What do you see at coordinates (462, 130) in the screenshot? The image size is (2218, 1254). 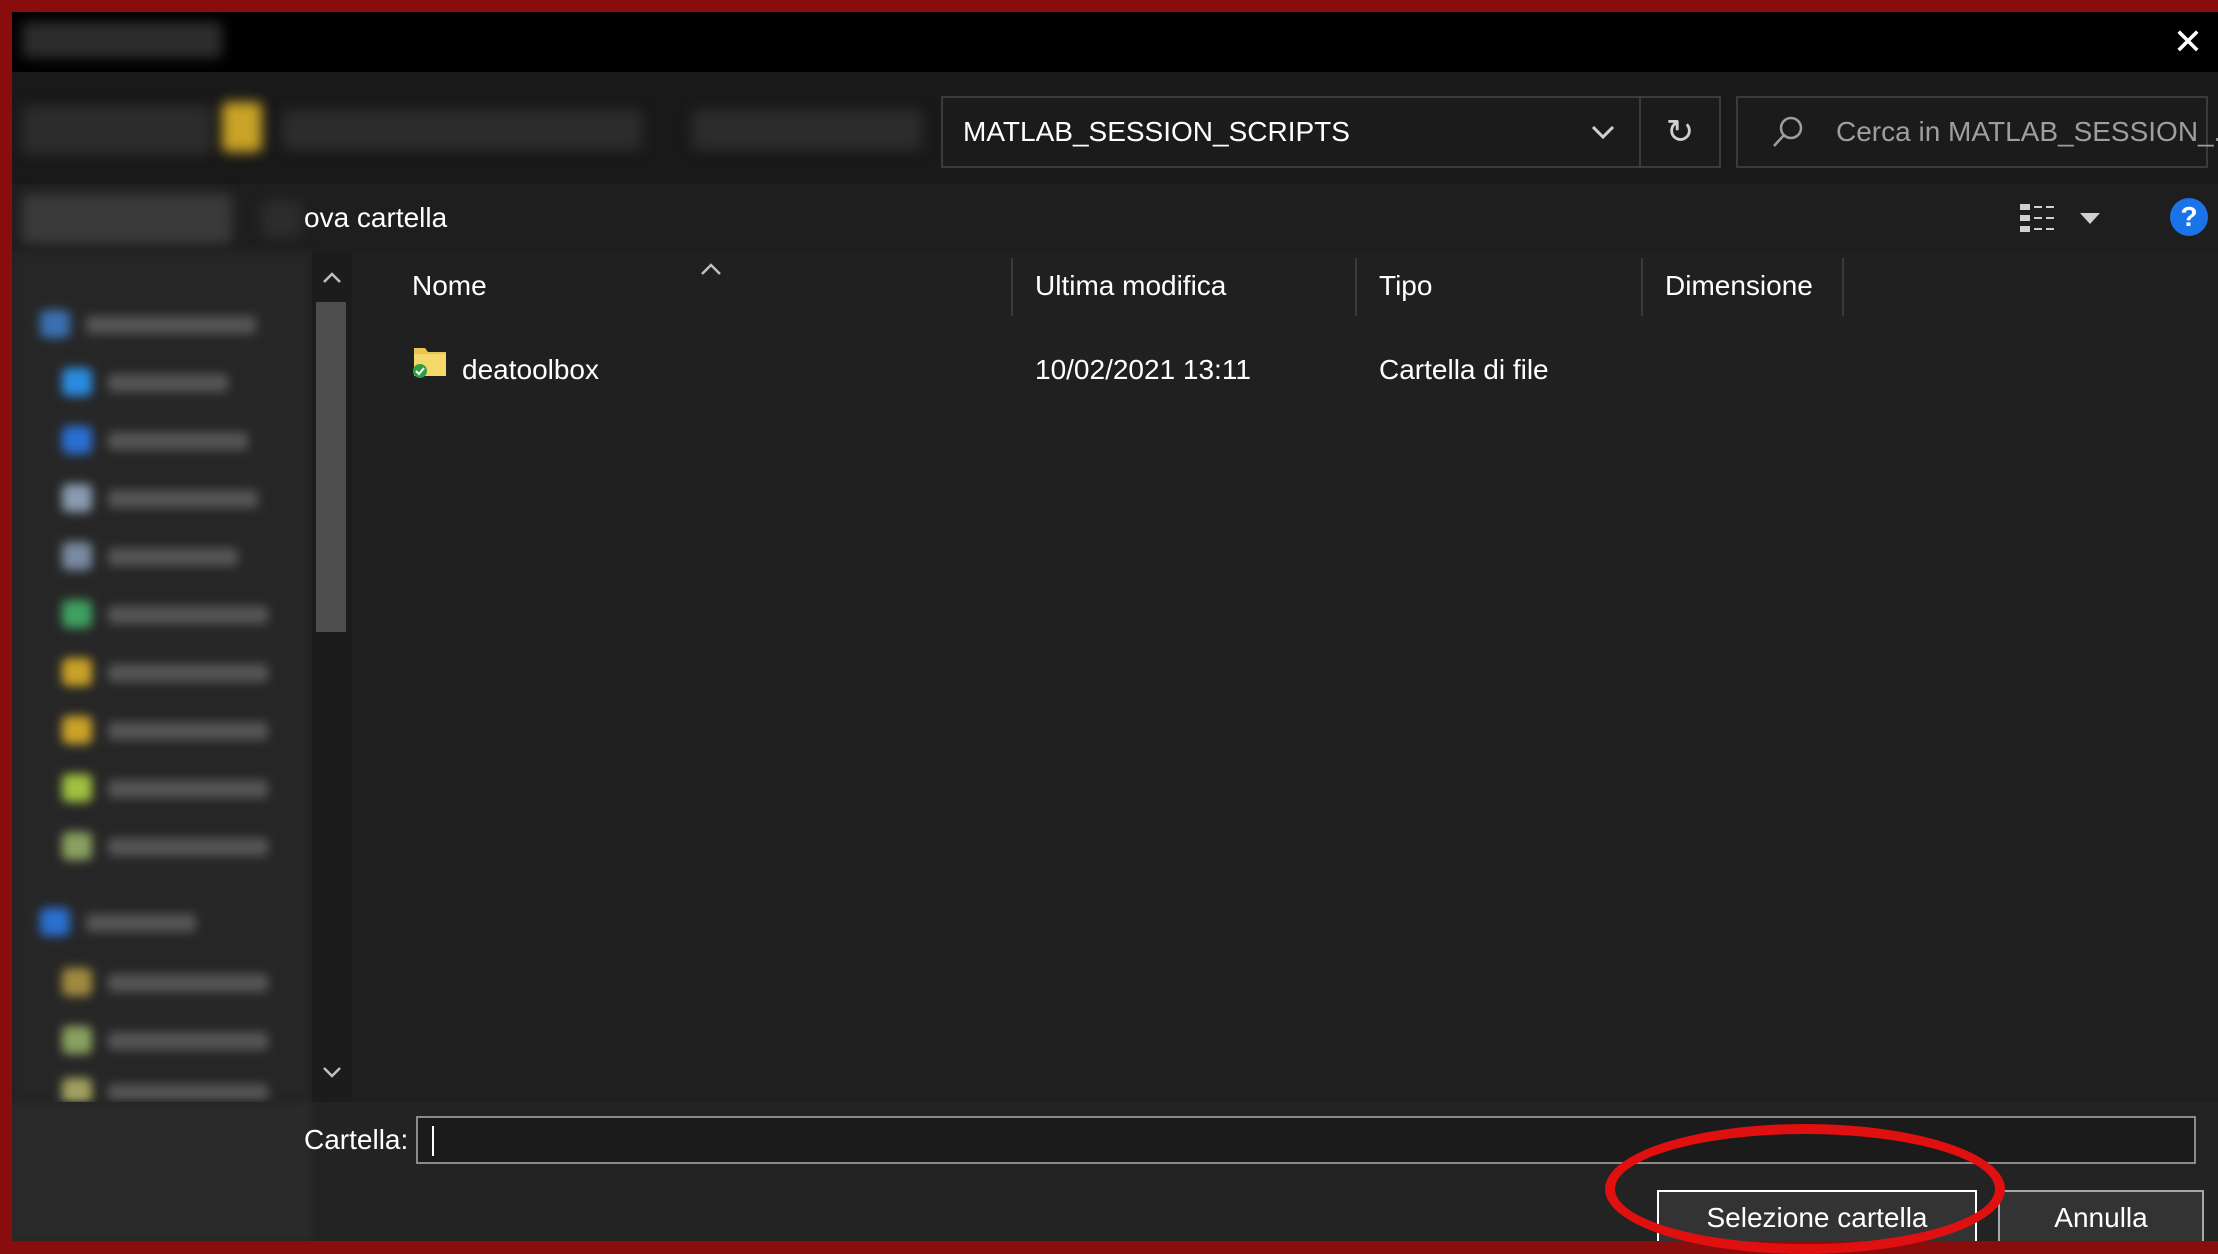 I see `breadcrumb-blurred` at bounding box center [462, 130].